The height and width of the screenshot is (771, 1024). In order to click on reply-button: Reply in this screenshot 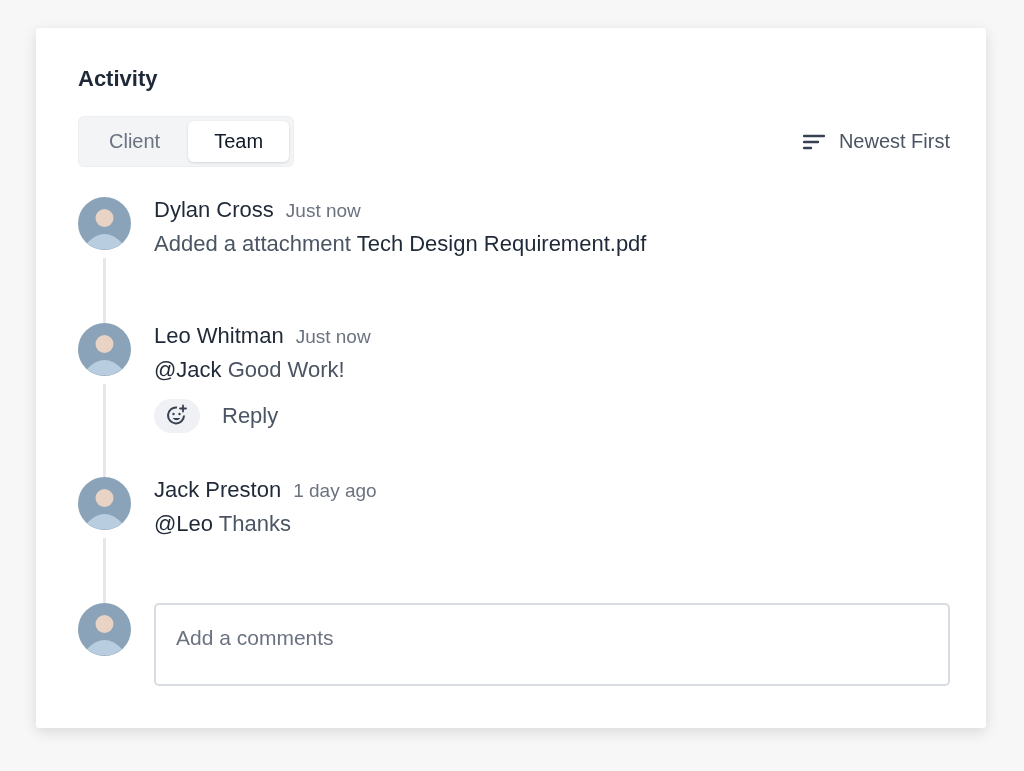, I will do `click(250, 416)`.